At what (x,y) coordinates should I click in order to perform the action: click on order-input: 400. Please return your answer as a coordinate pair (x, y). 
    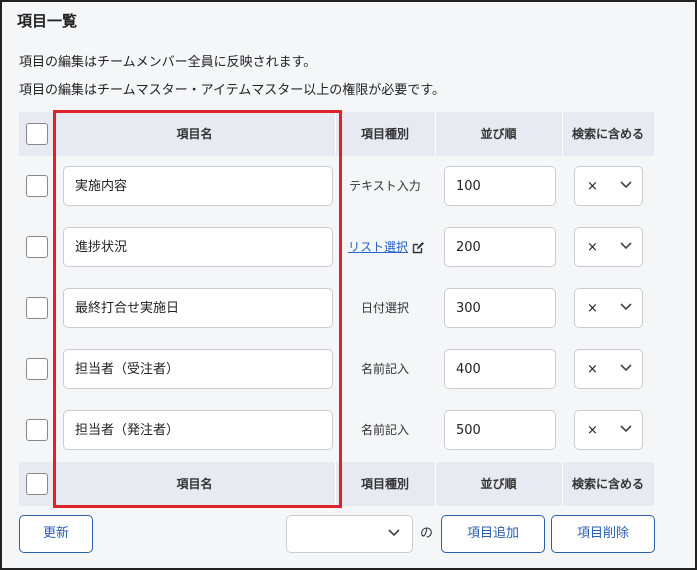
    Looking at the image, I should click on (500, 369).